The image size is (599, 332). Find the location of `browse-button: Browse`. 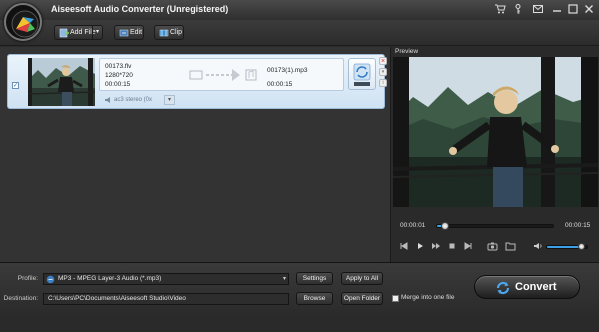

browse-button: Browse is located at coordinates (314, 298).